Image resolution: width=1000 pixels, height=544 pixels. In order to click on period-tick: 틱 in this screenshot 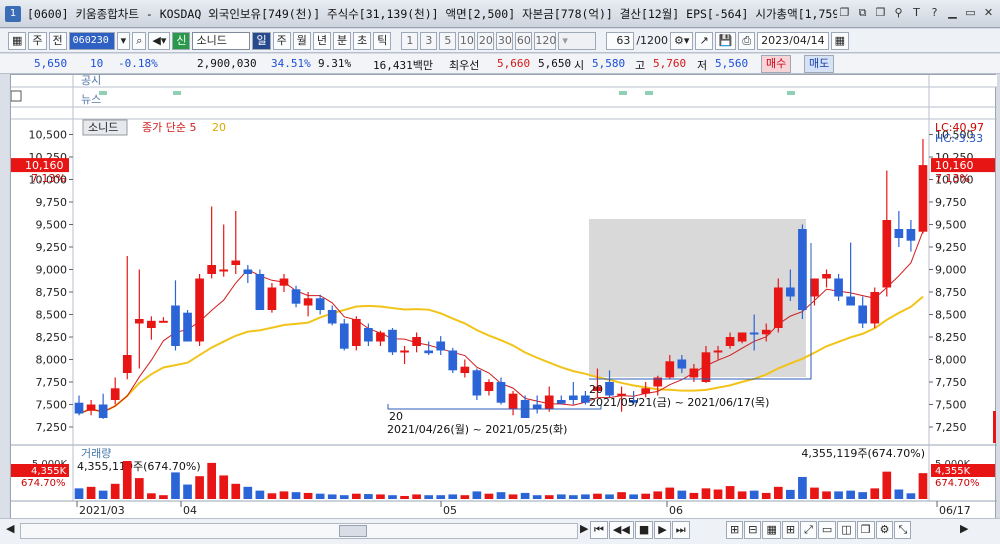, I will do `click(382, 40)`.